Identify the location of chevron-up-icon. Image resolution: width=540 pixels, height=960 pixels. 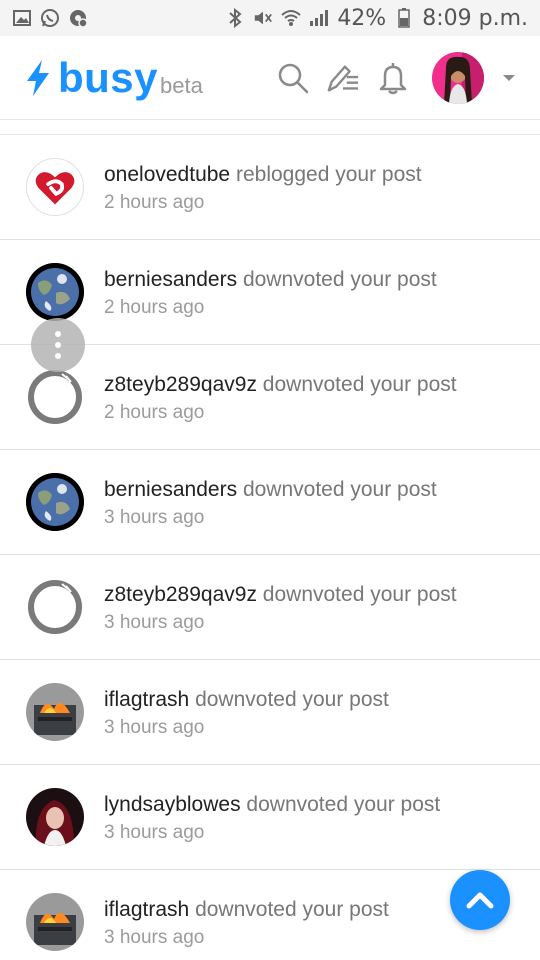
(480, 900).